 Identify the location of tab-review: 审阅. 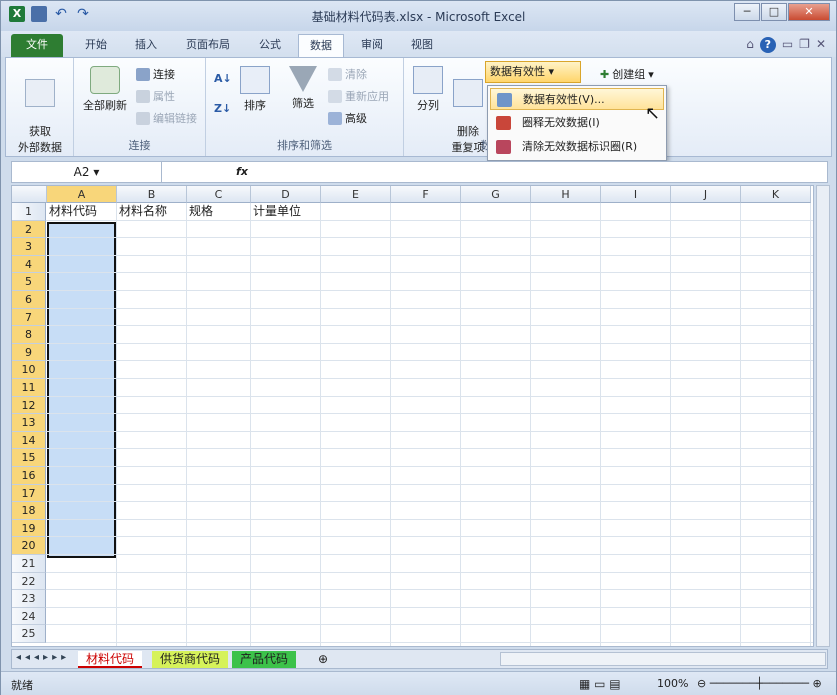
(372, 45).